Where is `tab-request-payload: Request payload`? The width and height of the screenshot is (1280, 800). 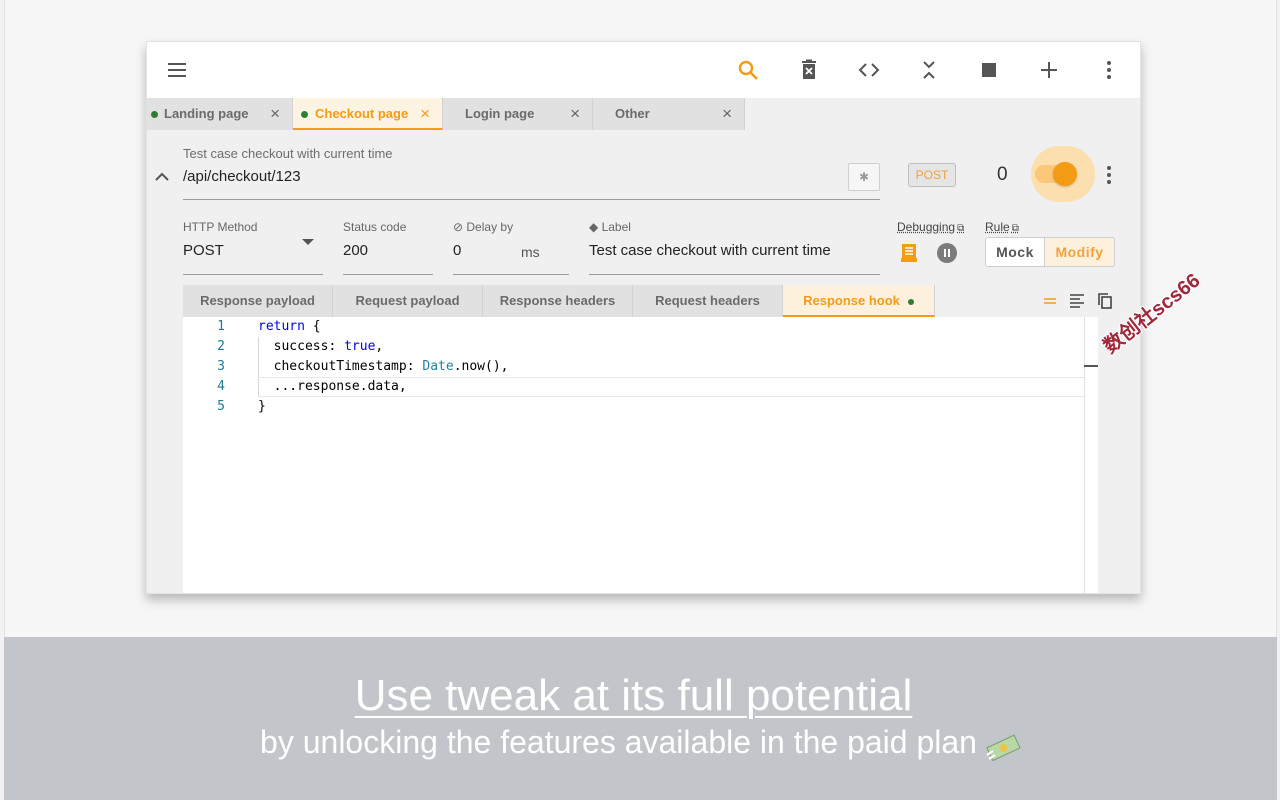
tab-request-payload: Request payload is located at coordinates (408, 301).